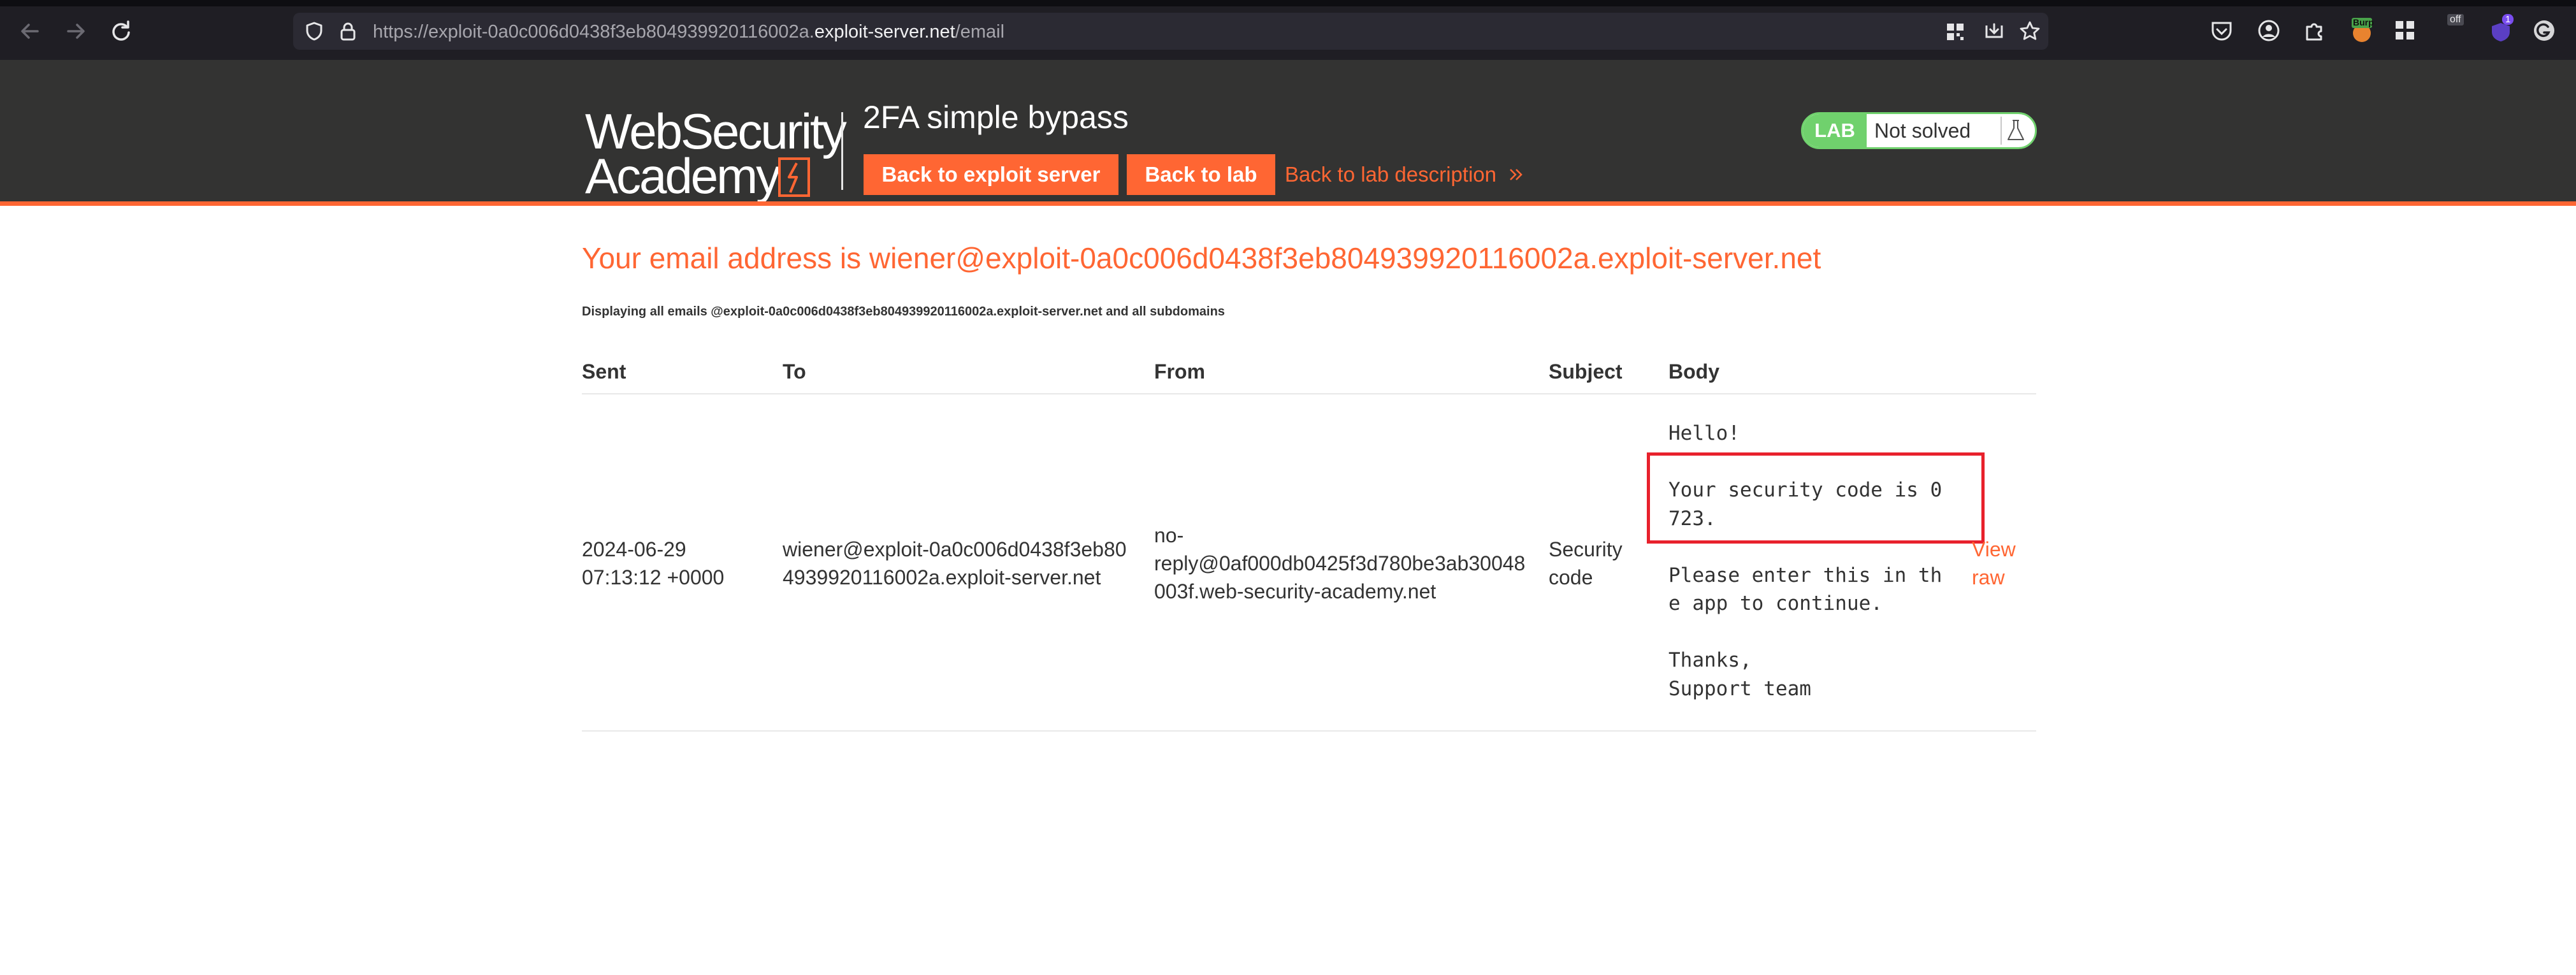 Image resolution: width=2576 pixels, height=975 pixels. I want to click on security-code-highlight, so click(1816, 498).